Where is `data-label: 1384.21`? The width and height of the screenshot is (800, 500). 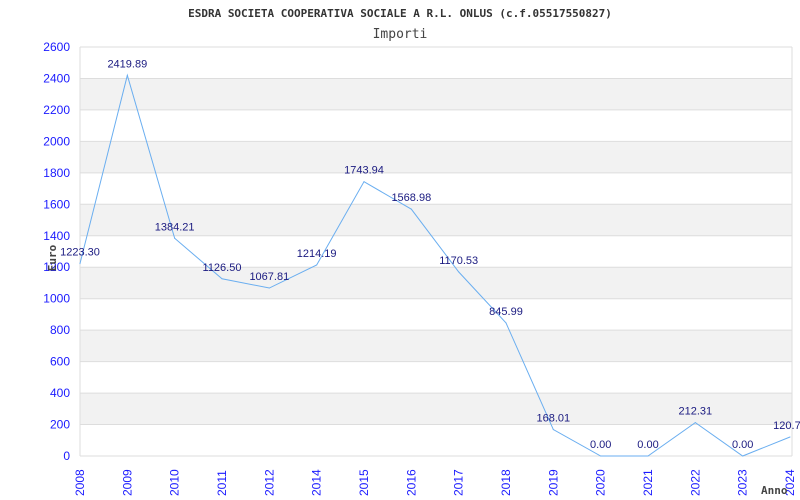
data-label: 1384.21 is located at coordinates (175, 227).